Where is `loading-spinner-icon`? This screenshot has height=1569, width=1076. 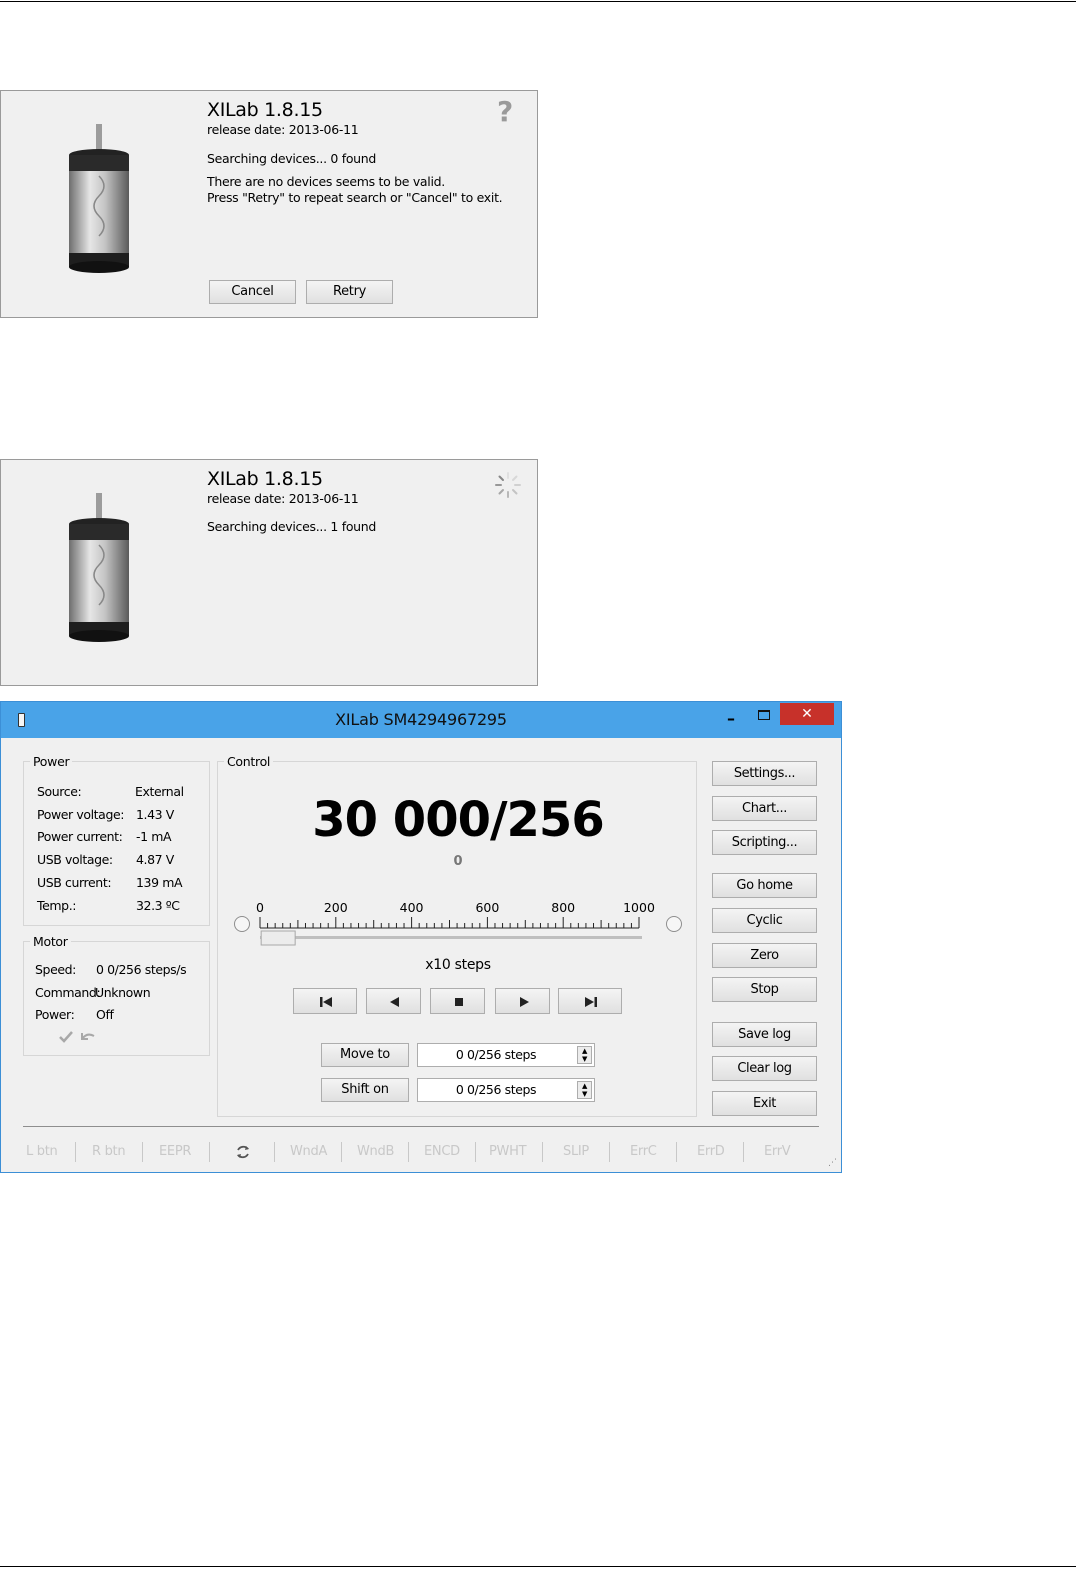 loading-spinner-icon is located at coordinates (508, 485).